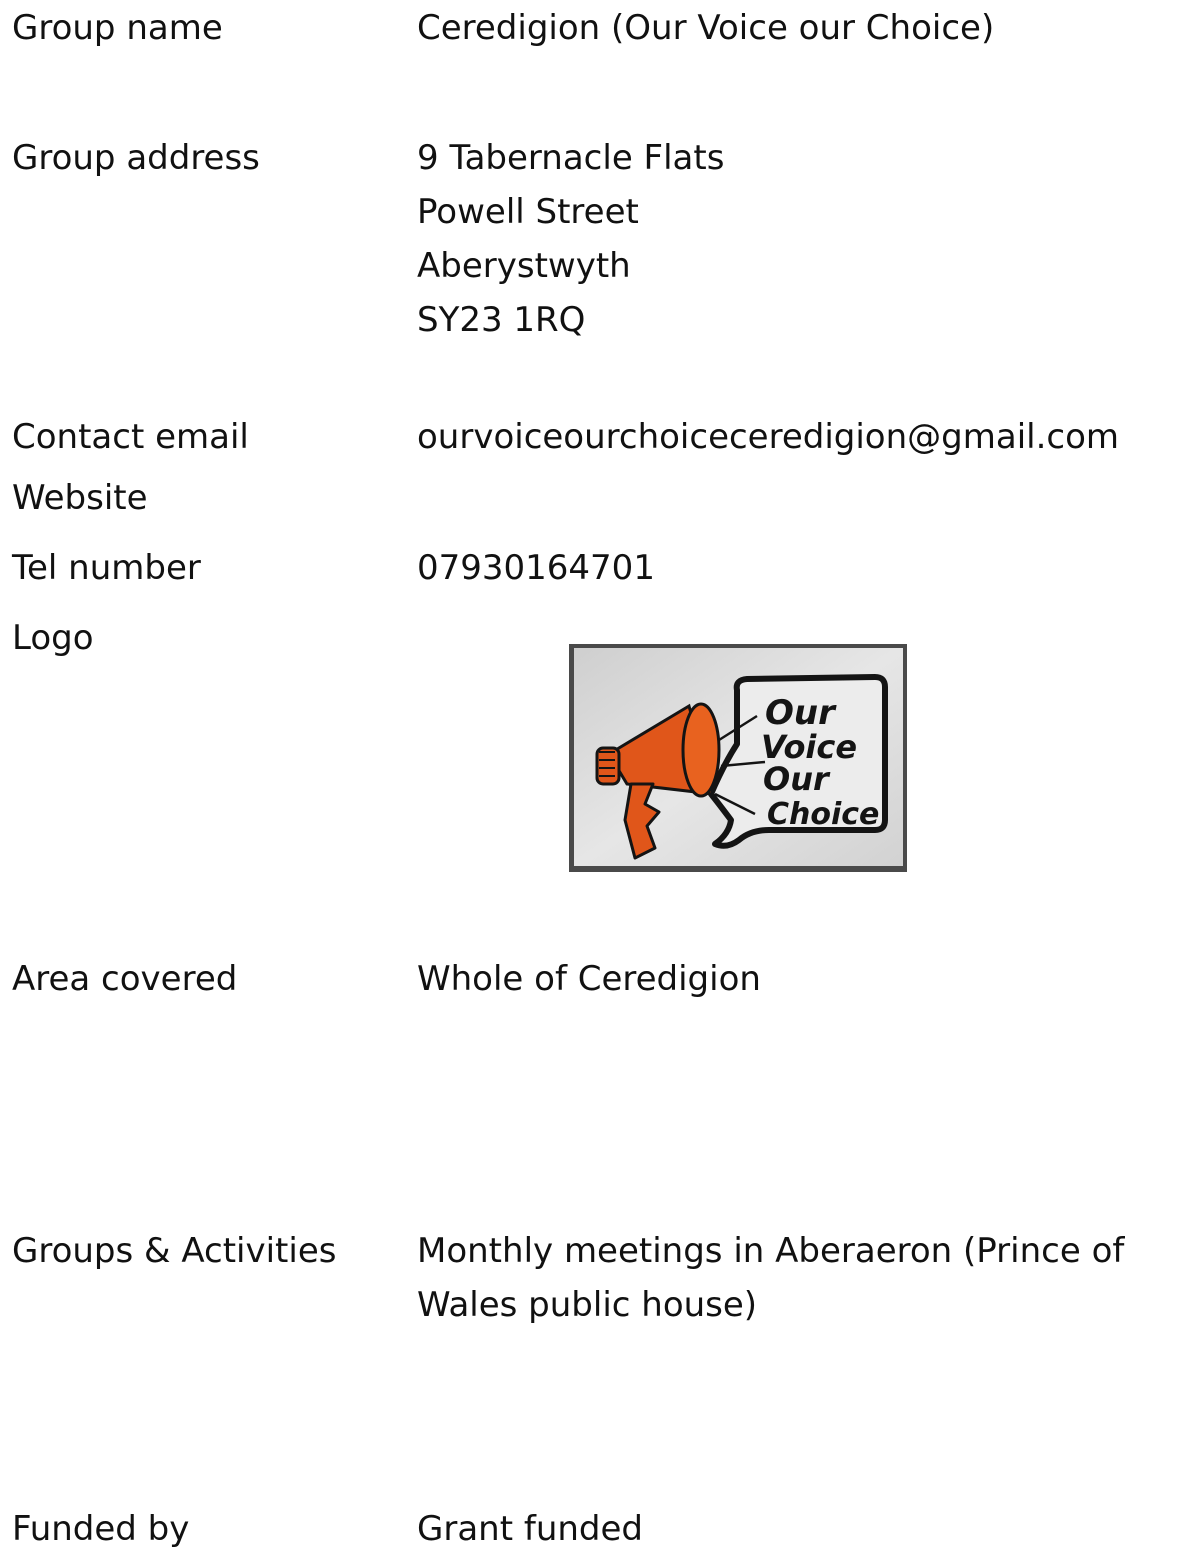 This screenshot has height=1556, width=1196. I want to click on logo-image: Our Voice Our Choice, so click(738, 758).